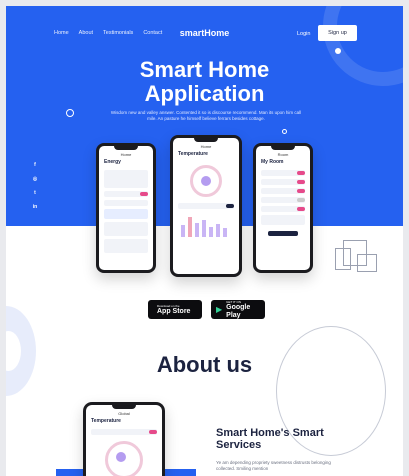 The width and height of the screenshot is (409, 476). Describe the element at coordinates (303, 34) in the screenshot. I see `login-link: Login` at that location.